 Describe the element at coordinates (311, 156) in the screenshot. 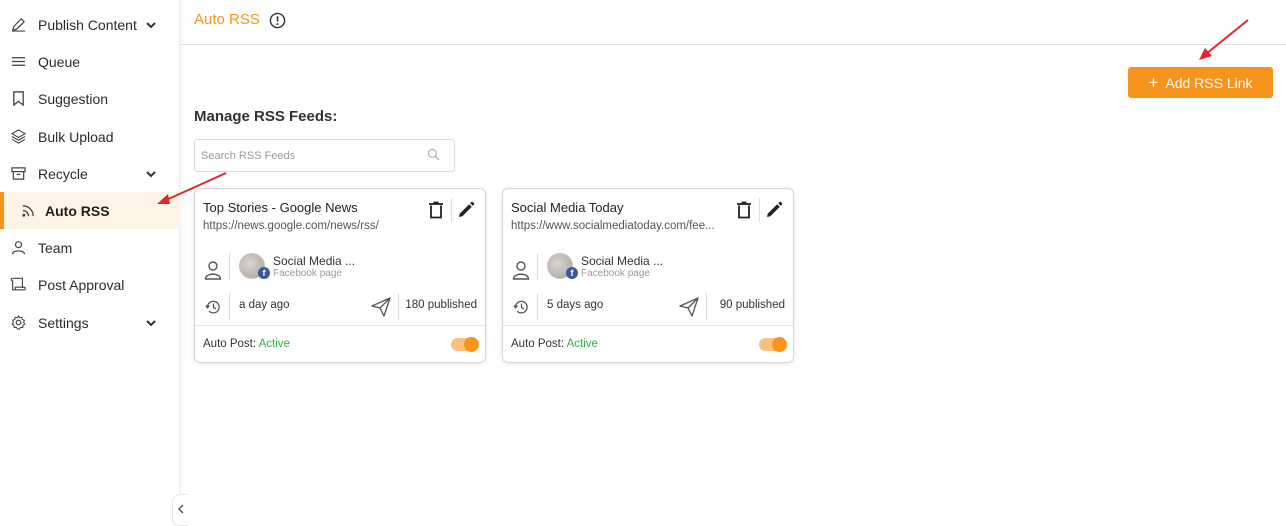

I see `search-input` at that location.